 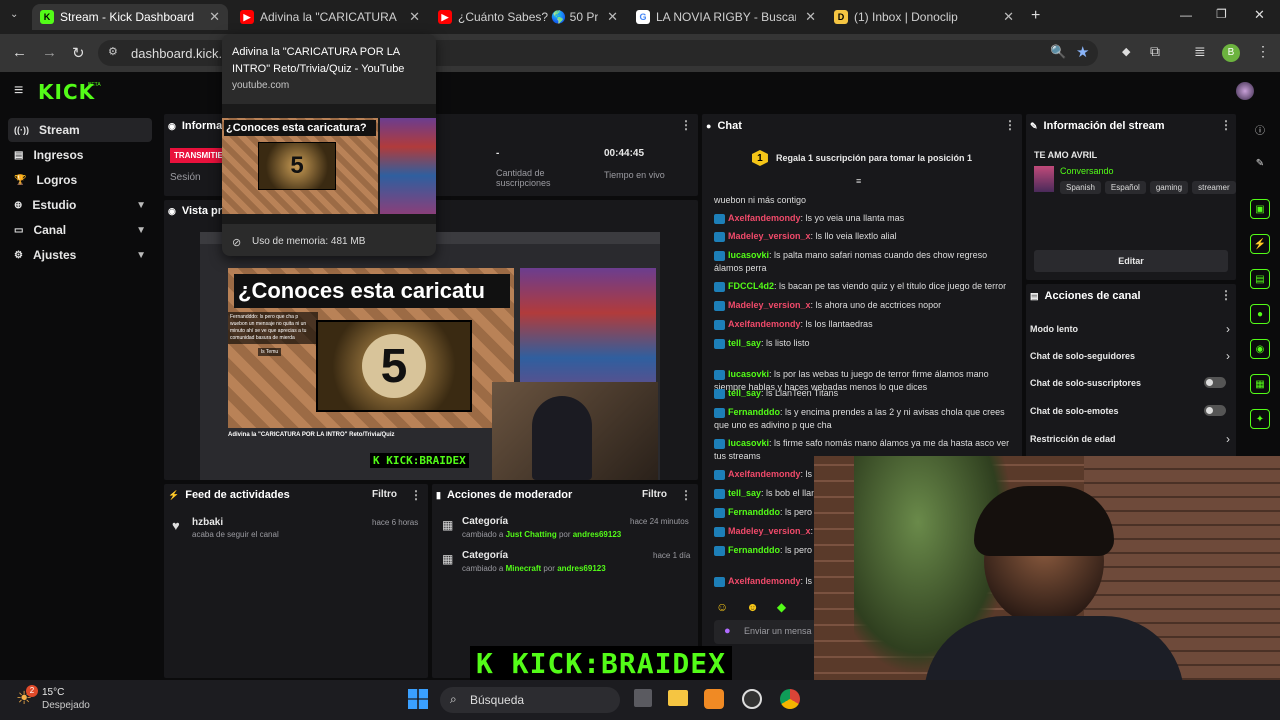 I want to click on pencil-icon: ✎, so click(x=1260, y=163).